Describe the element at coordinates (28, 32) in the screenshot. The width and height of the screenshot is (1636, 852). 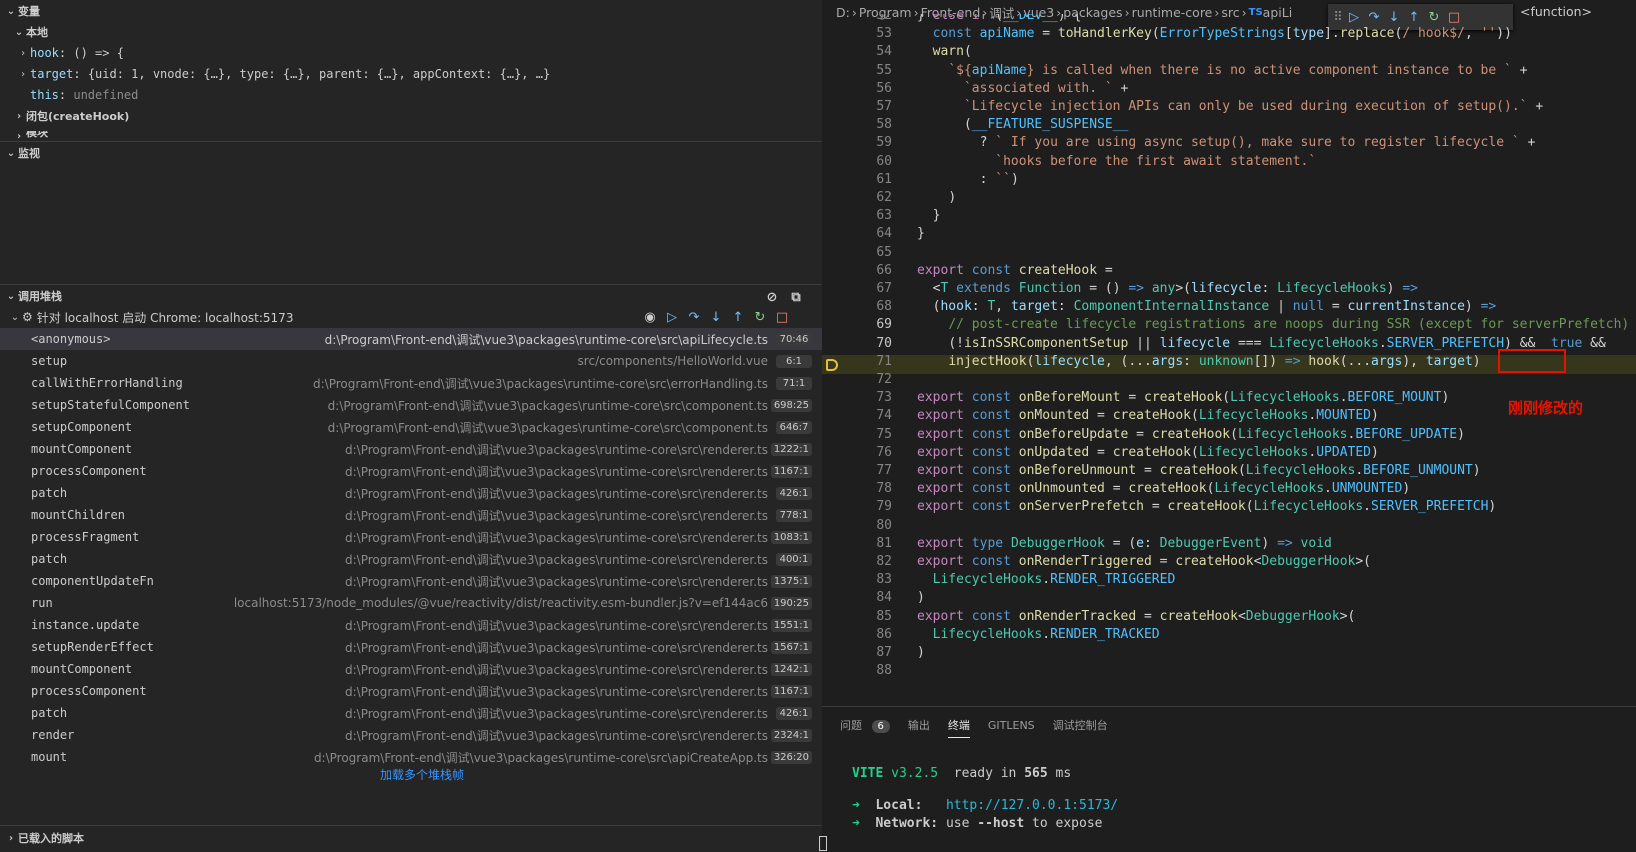
I see `local-scope-header: ⌄ 本地` at that location.